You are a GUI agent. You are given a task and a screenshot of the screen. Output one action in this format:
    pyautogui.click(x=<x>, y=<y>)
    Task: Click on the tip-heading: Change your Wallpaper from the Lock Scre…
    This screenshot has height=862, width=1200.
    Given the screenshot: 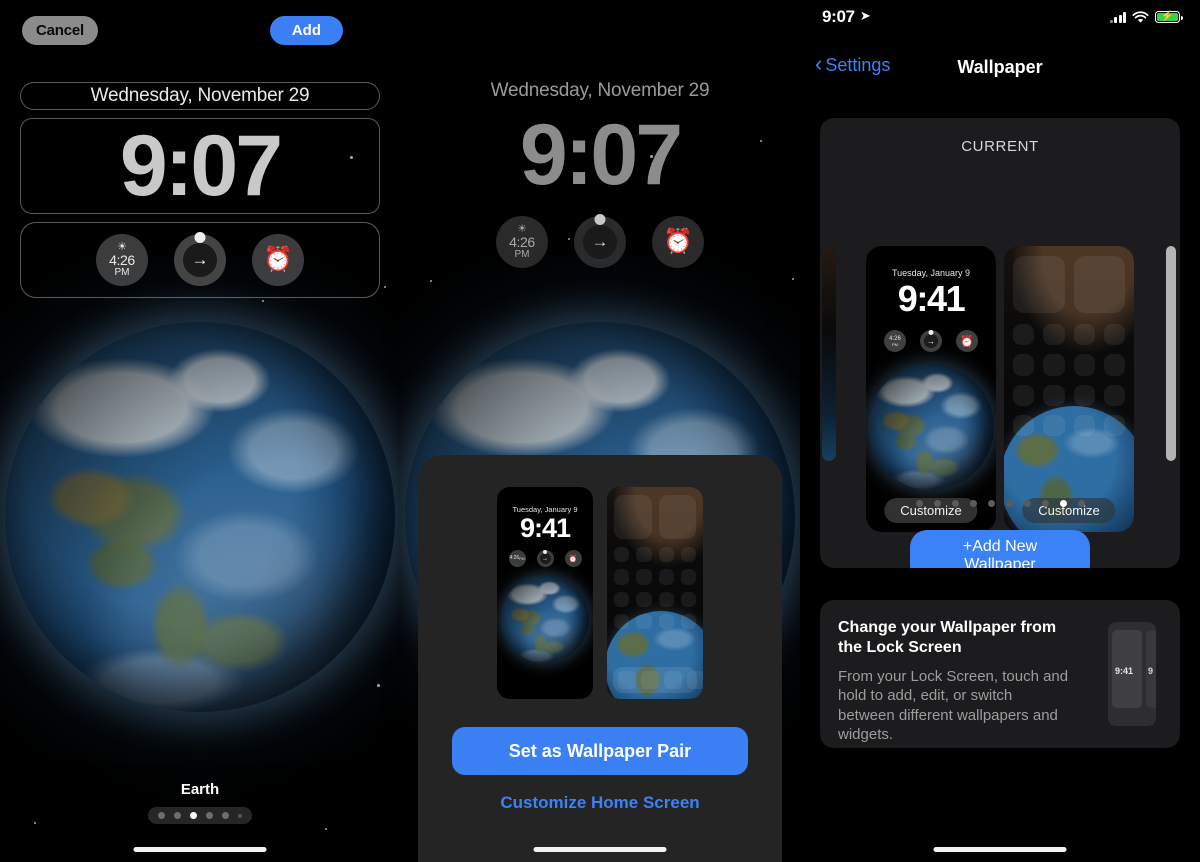 What is the action you would take?
    pyautogui.click(x=947, y=638)
    